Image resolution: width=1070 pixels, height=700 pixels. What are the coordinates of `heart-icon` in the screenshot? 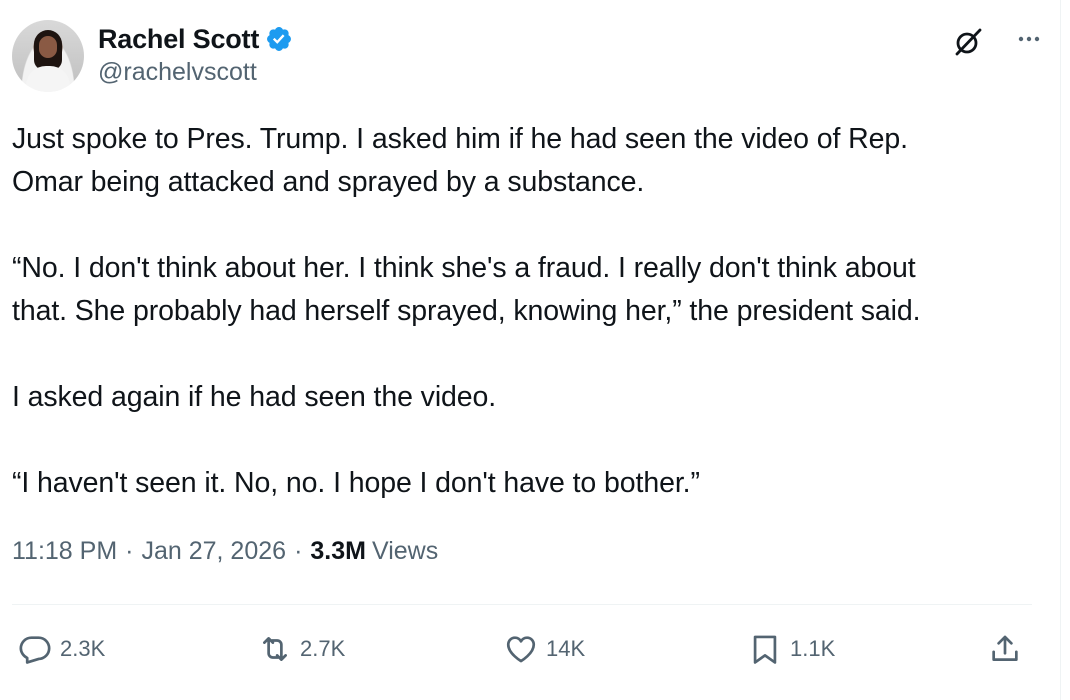 It's located at (521, 649).